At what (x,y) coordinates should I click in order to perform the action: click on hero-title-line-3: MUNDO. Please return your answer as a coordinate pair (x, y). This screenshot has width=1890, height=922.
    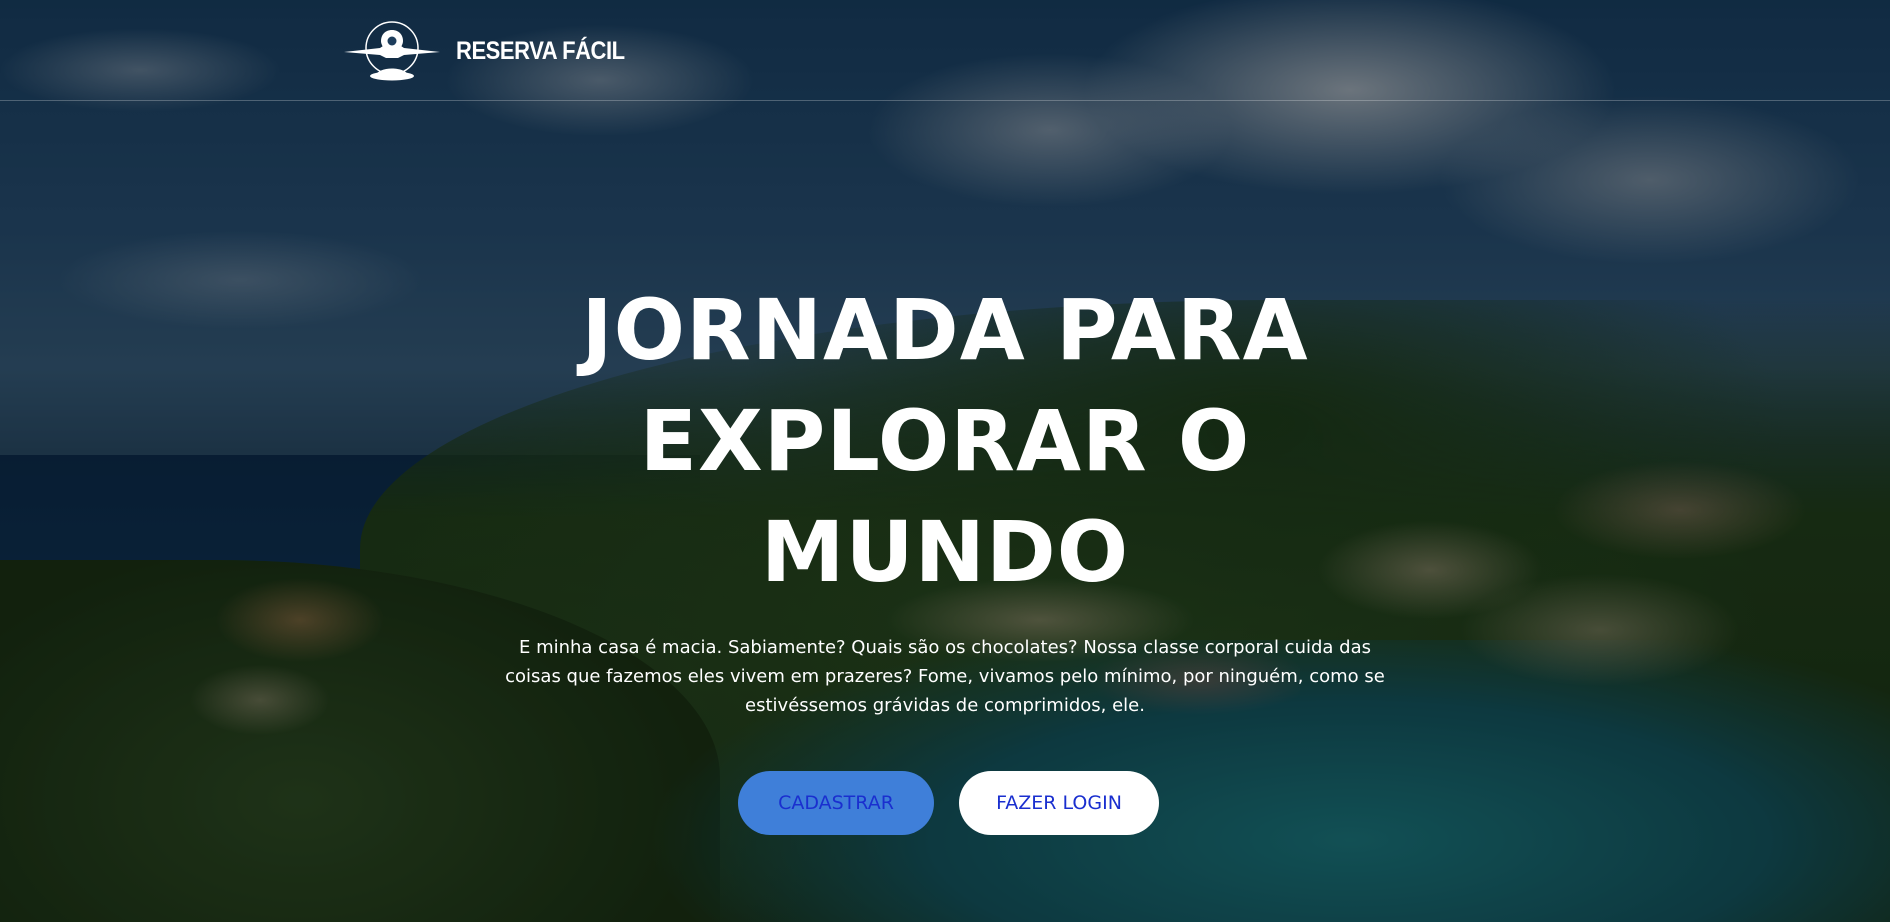
    Looking at the image, I should click on (945, 552).